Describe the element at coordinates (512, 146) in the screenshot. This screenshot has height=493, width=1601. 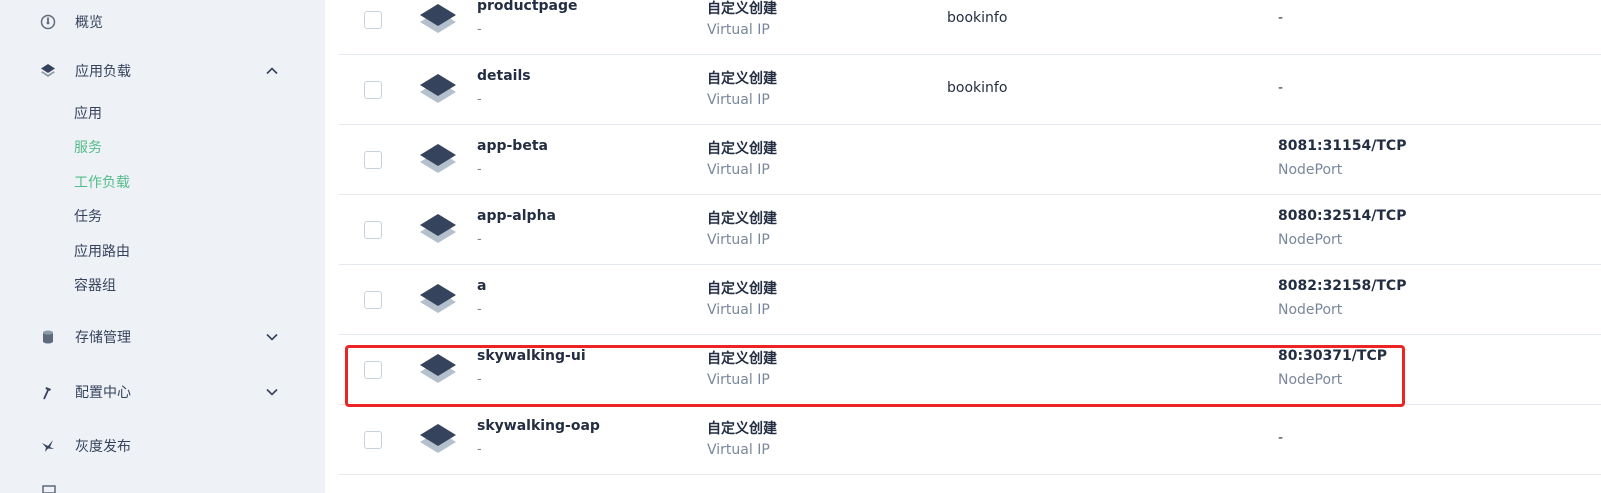
I see `service-name: app-beta` at that location.